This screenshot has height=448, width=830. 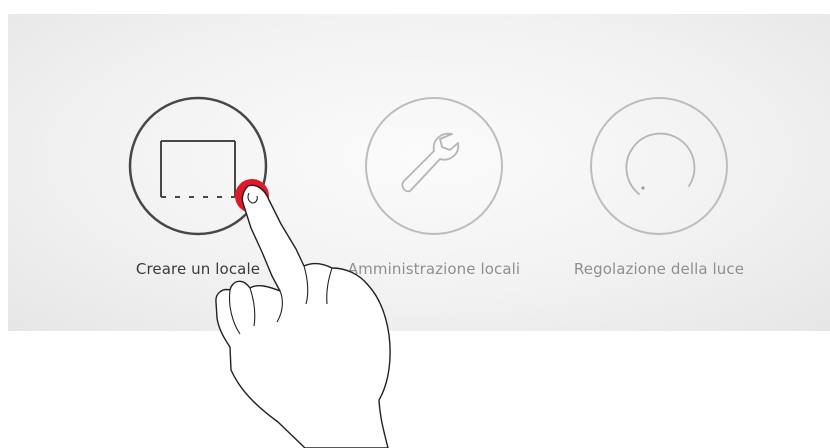 What do you see at coordinates (198, 269) in the screenshot?
I see `create-room-label: Creare un locale` at bounding box center [198, 269].